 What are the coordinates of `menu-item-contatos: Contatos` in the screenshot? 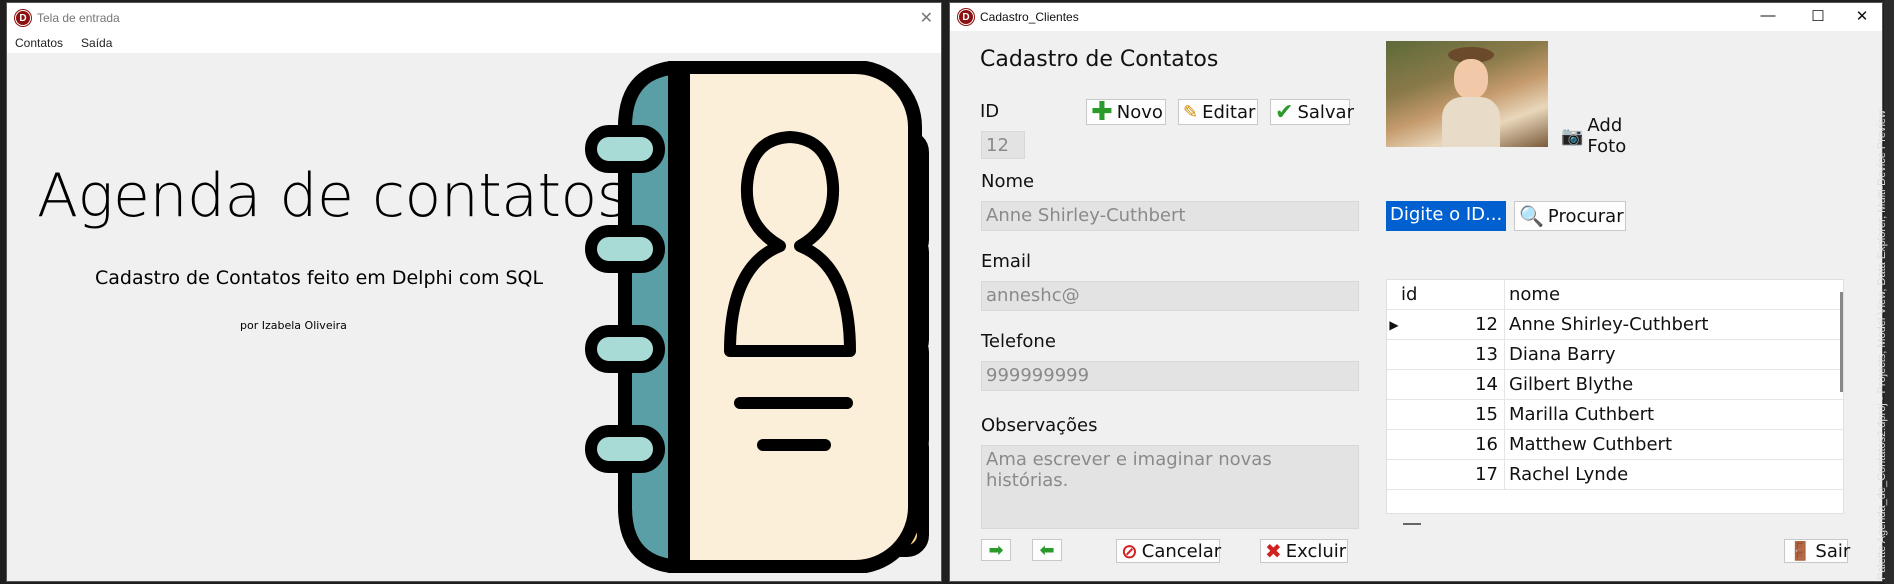 It's located at (39, 43).